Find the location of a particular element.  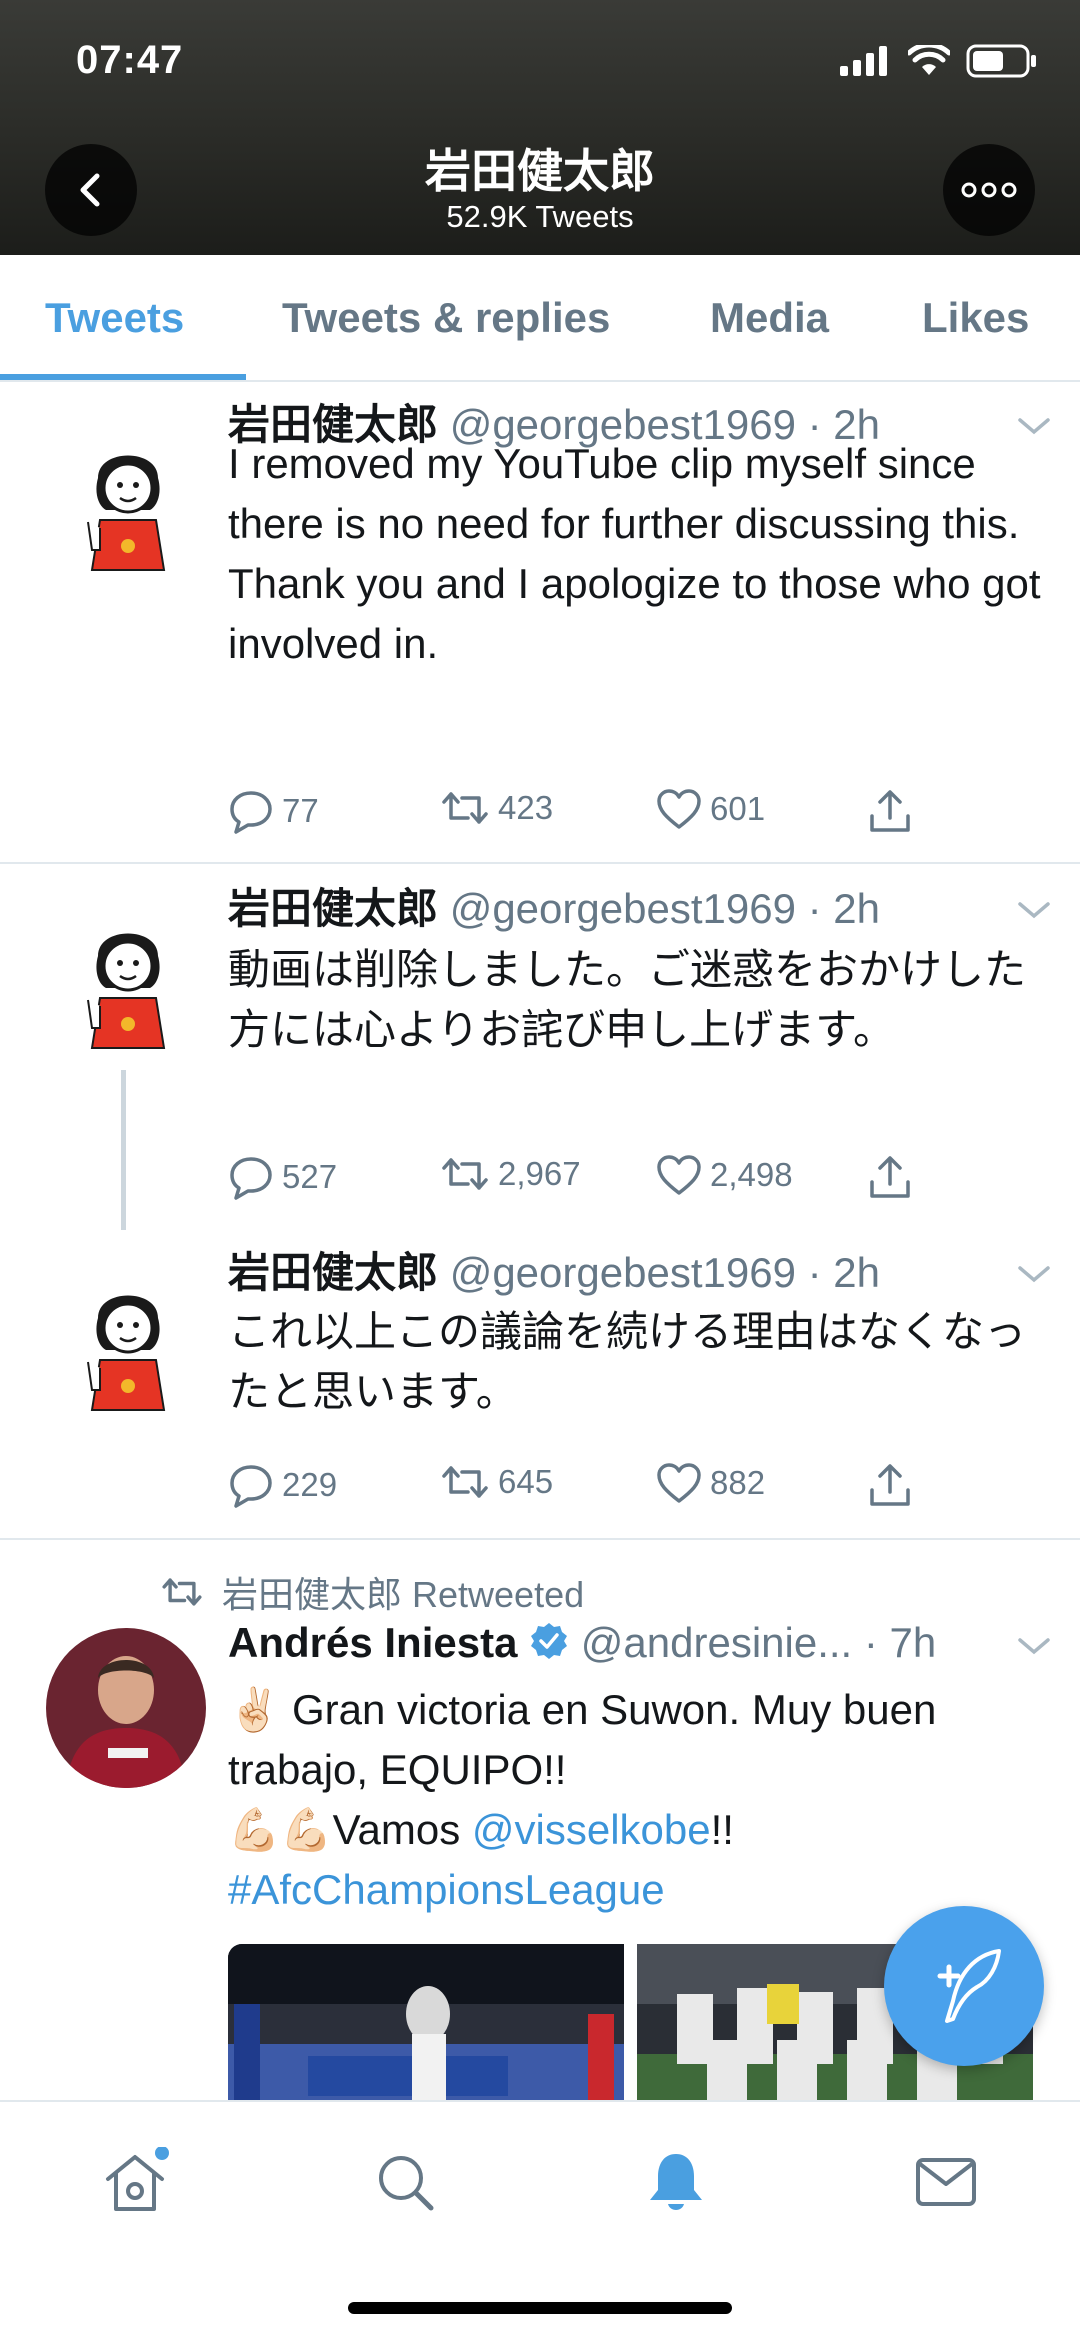

status-icons is located at coordinates (939, 61).